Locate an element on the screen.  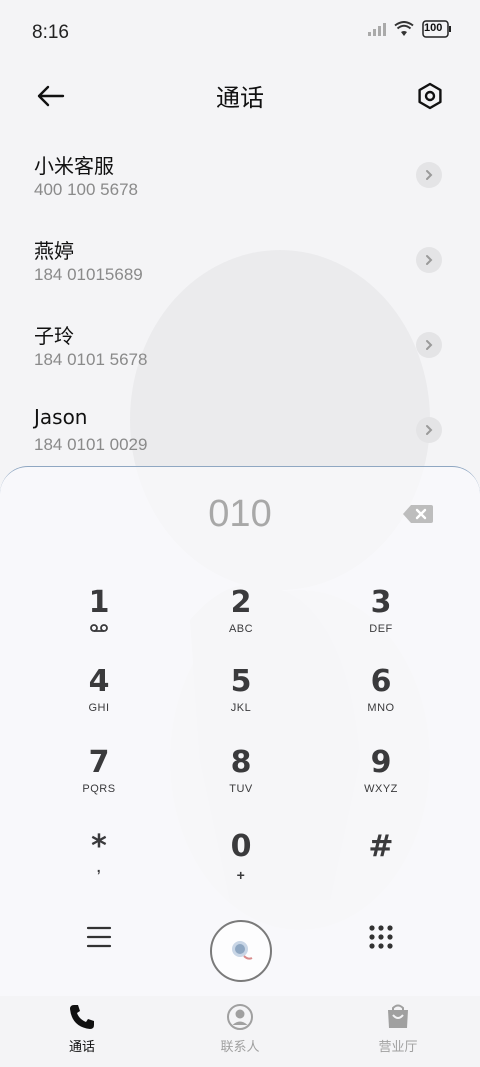
key-letters: WXYZ is located at coordinates (381, 789).